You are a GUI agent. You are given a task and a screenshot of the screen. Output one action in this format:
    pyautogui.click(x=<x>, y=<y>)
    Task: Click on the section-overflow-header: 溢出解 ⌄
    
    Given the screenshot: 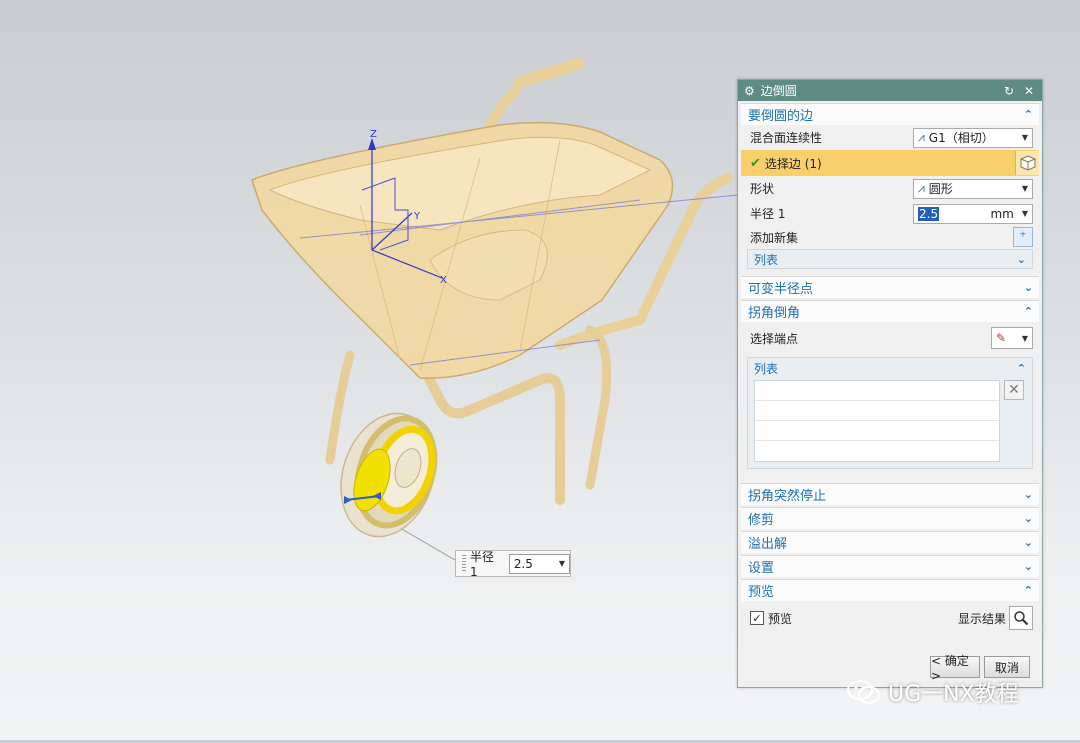 What is the action you would take?
    pyautogui.click(x=890, y=542)
    